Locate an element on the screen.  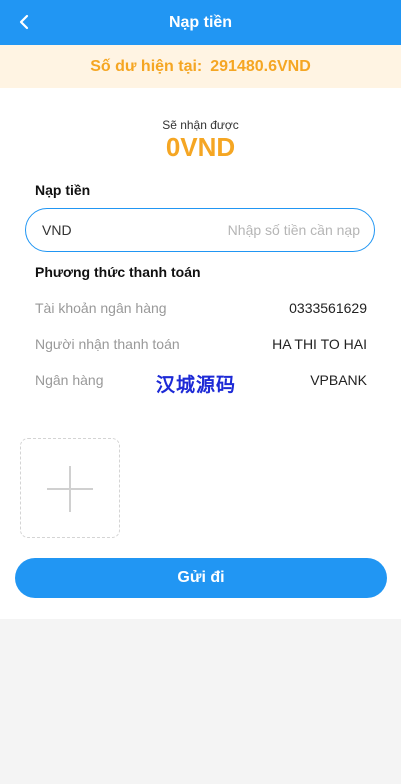
info-row-bank-account: Tài khoản ngân hàng 0333561629 is located at coordinates (201, 310).